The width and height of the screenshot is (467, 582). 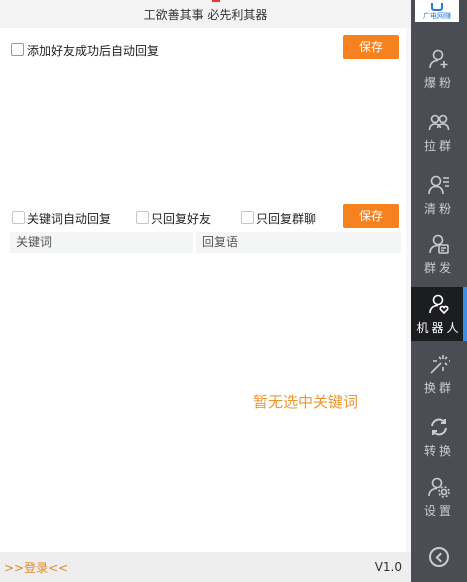 I want to click on keyword-column-header: 关键词, so click(x=101, y=242).